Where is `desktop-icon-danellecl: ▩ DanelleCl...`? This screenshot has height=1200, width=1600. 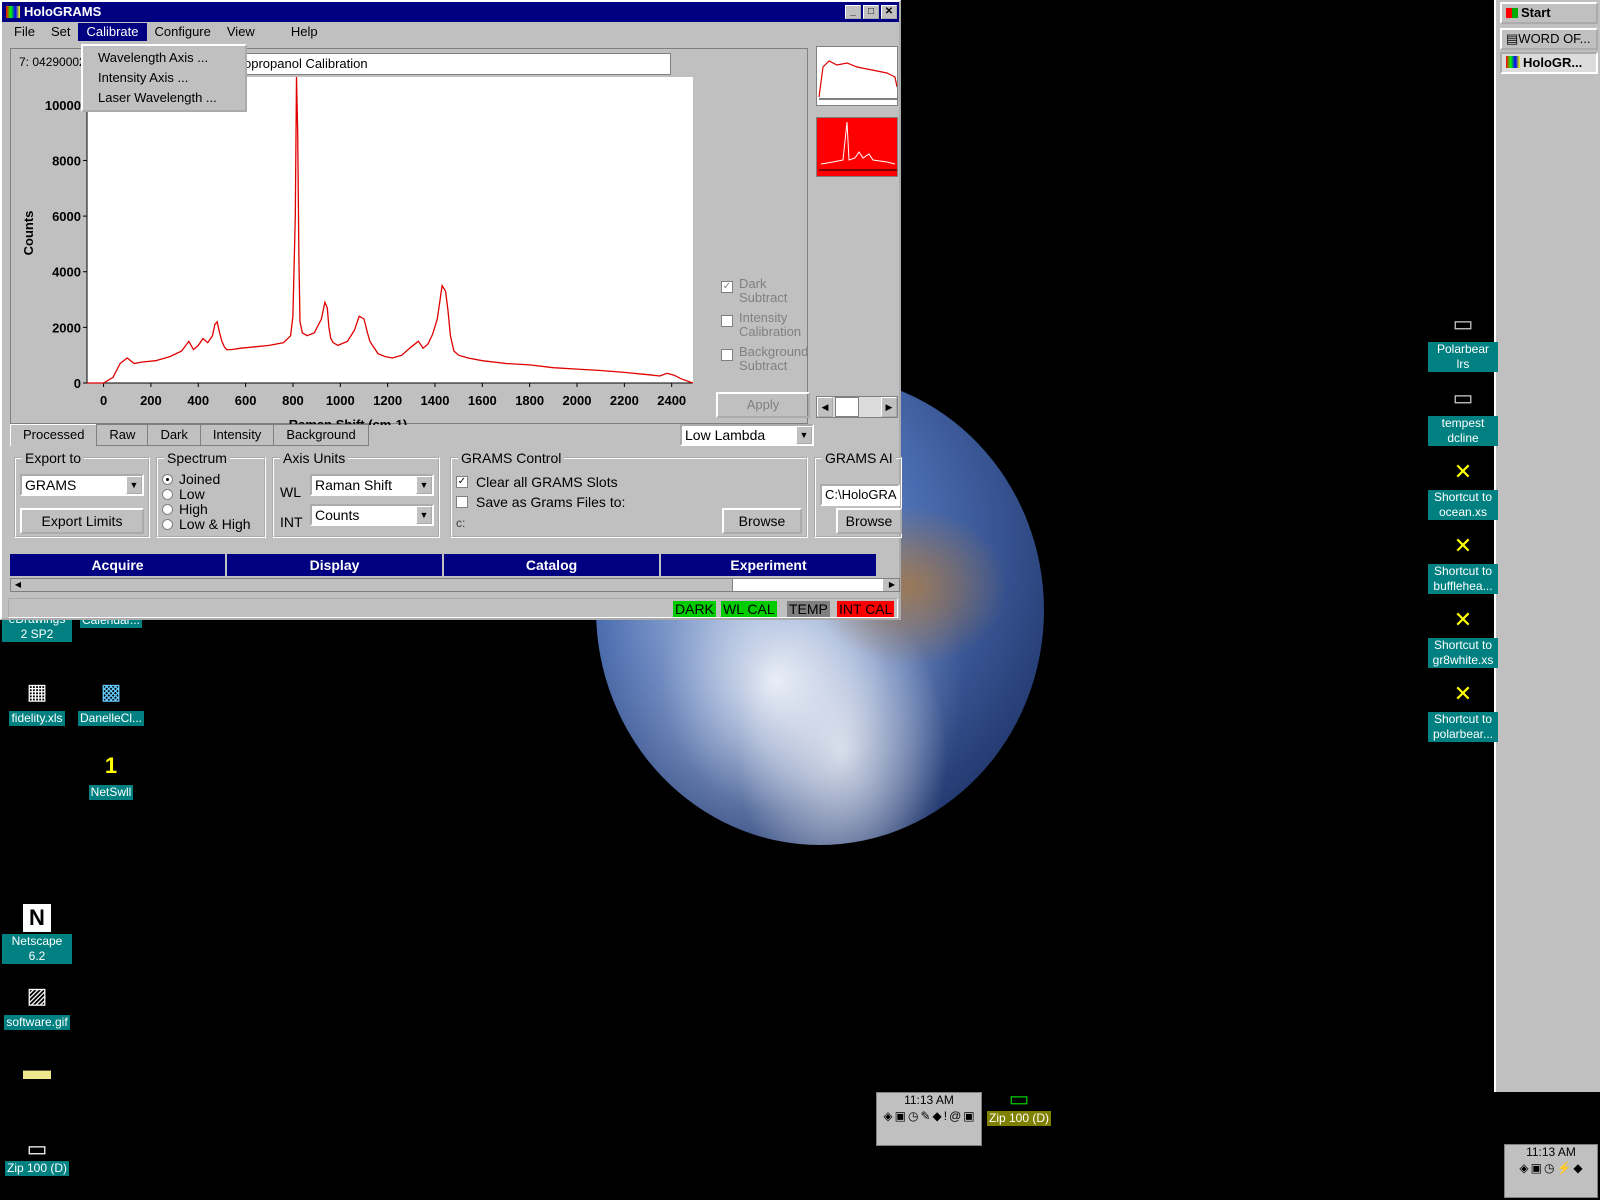 desktop-icon-danellecl: ▩ DanelleCl... is located at coordinates (111, 701).